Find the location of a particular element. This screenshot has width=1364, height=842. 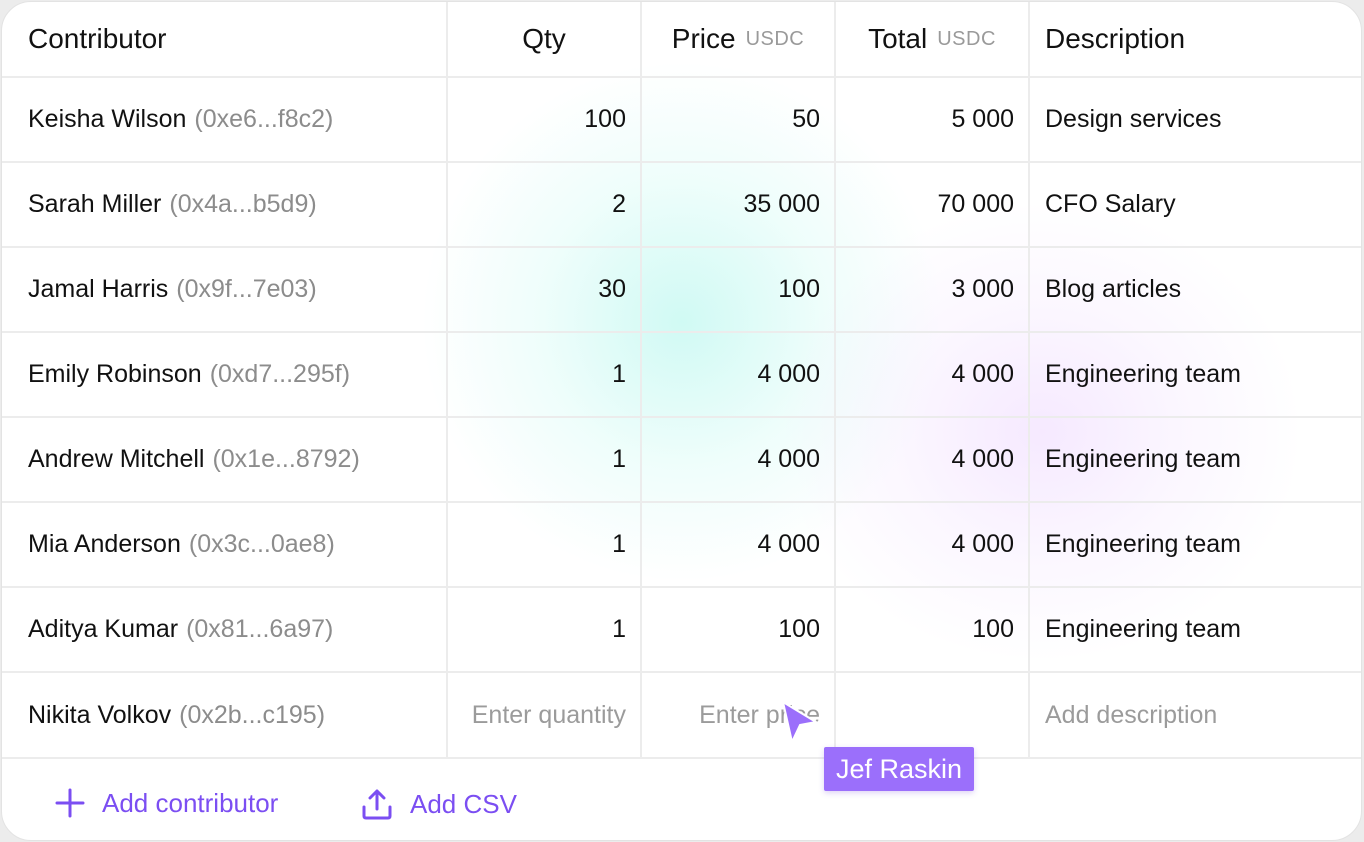

contributor-address: (0x2b...c195) is located at coordinates (252, 714).